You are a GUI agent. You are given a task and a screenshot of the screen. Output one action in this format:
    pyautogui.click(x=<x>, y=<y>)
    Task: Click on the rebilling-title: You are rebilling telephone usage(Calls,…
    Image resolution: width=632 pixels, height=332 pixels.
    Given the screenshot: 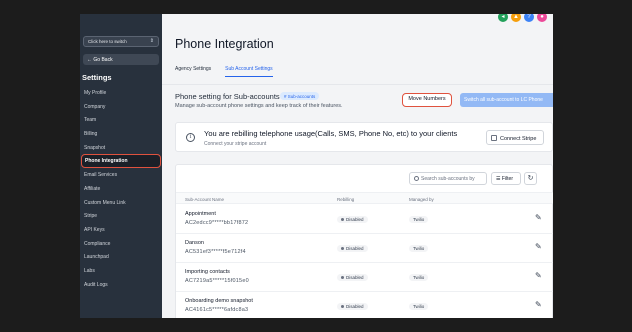 What is the action you would take?
    pyautogui.click(x=331, y=133)
    